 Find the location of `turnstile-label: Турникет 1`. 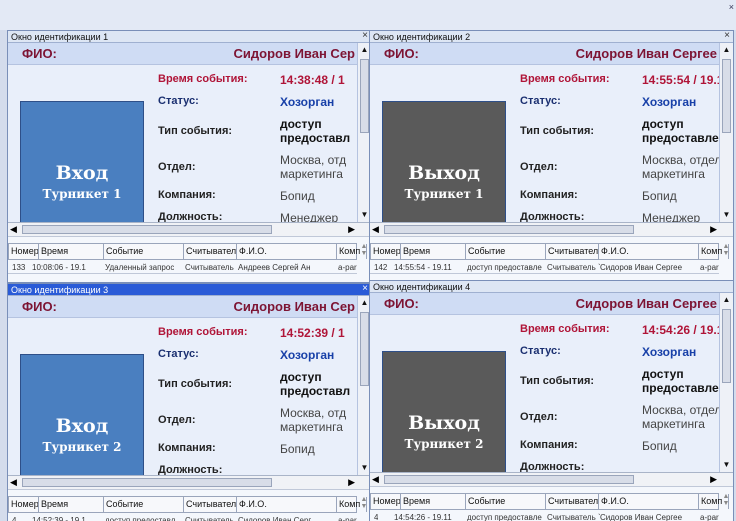

turnstile-label: Турникет 1 is located at coordinates (444, 193).